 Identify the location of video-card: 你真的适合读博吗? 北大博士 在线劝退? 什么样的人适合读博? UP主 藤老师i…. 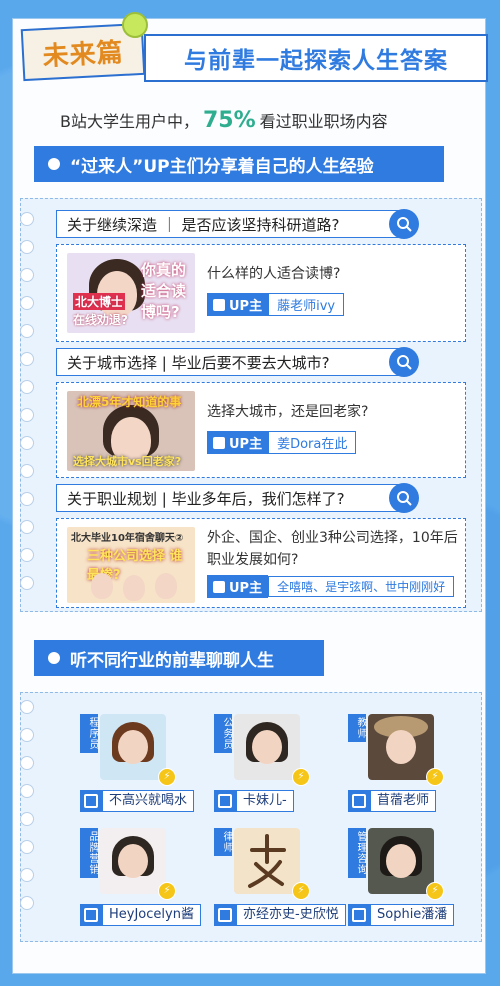
(261, 293).